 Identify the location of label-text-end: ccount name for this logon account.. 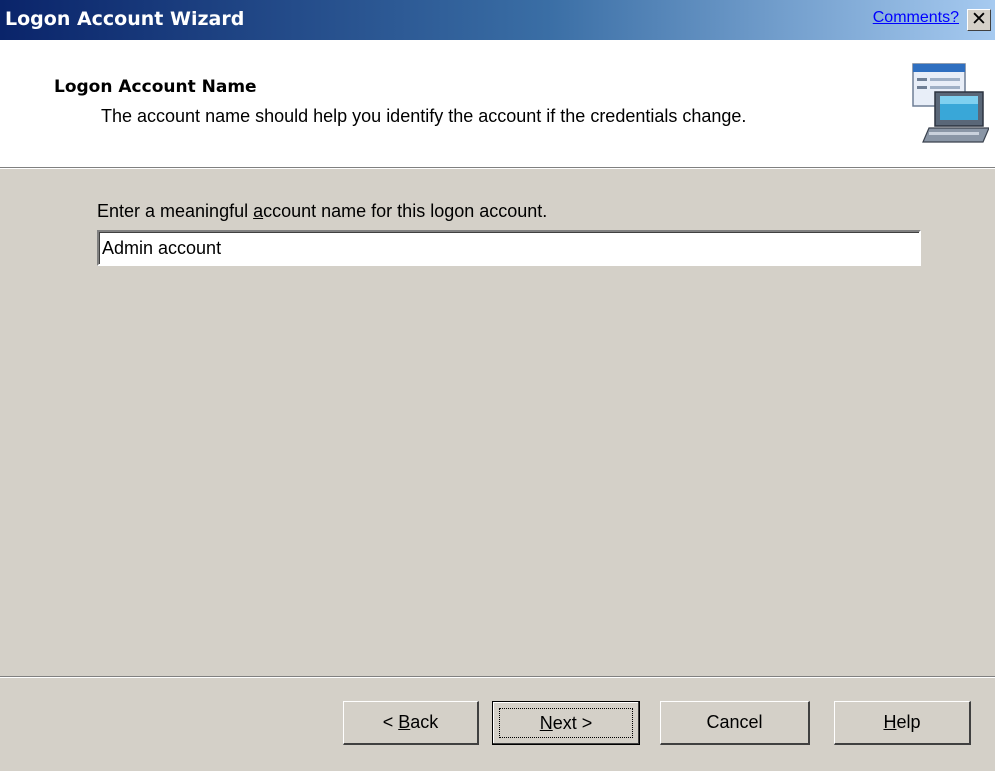
(405, 211).